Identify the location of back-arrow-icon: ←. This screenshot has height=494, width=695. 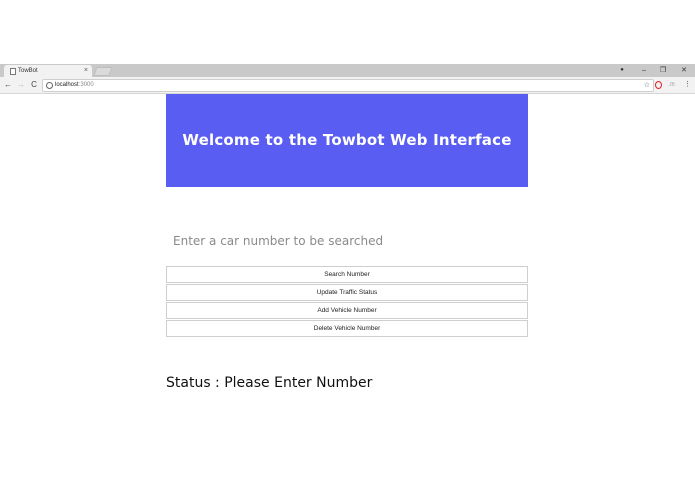
(8, 85).